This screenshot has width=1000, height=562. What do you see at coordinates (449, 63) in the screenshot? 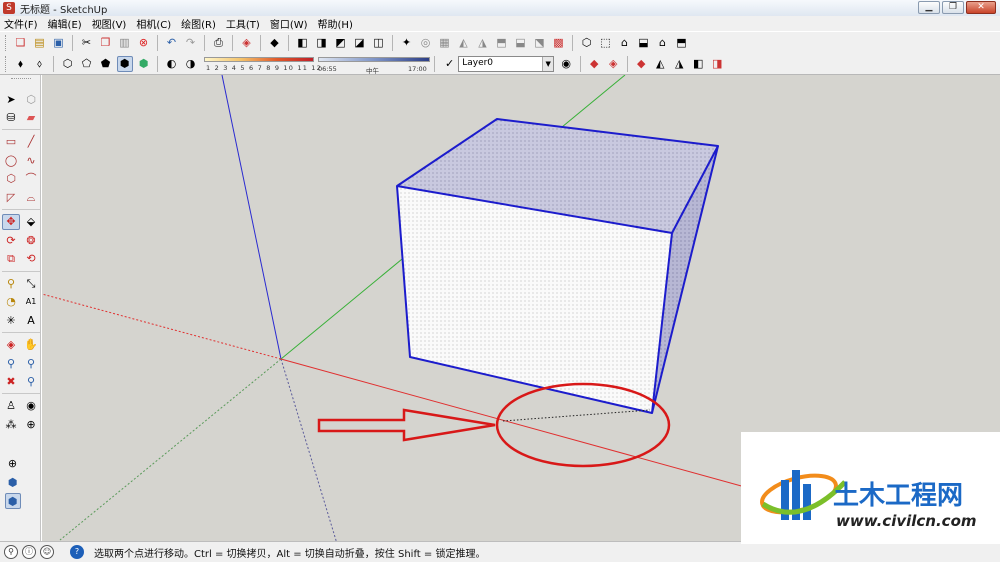
I see `layer-check-icon: ✓` at bounding box center [449, 63].